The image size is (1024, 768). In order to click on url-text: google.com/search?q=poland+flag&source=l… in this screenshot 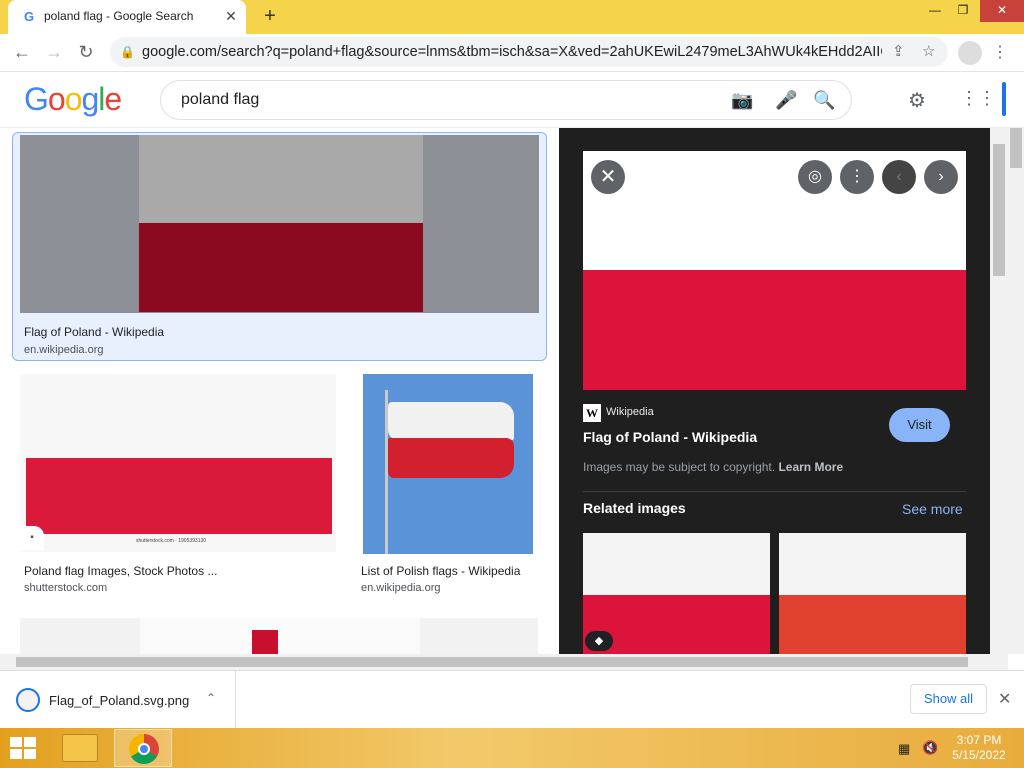, I will do `click(512, 52)`.